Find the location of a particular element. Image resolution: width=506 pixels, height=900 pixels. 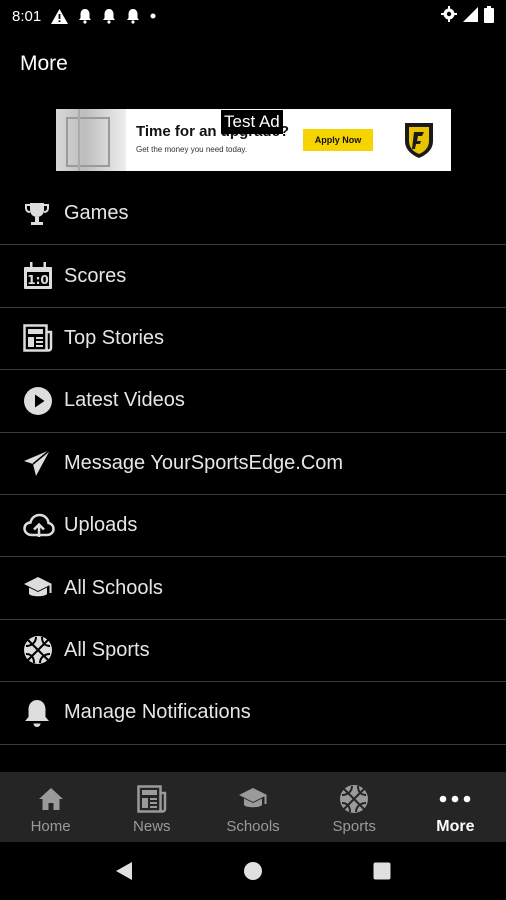

home-circle-icon is located at coordinates (253, 871).